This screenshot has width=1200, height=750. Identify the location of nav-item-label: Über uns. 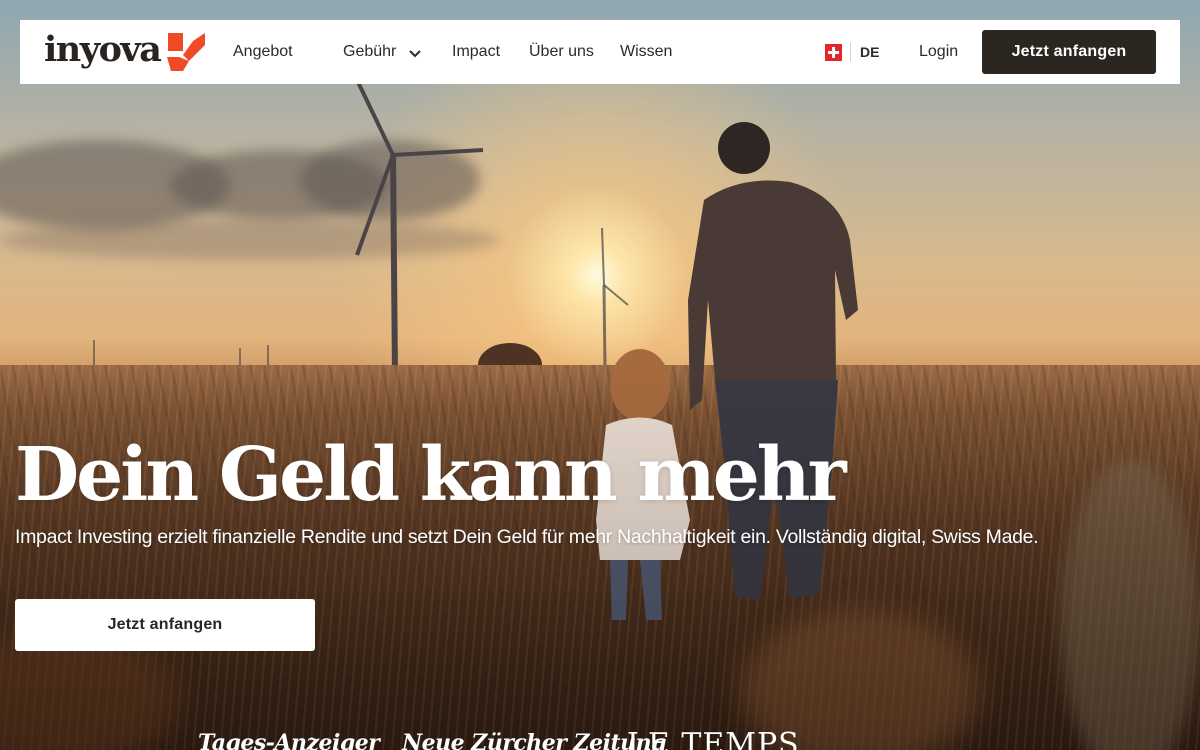
(561, 51).